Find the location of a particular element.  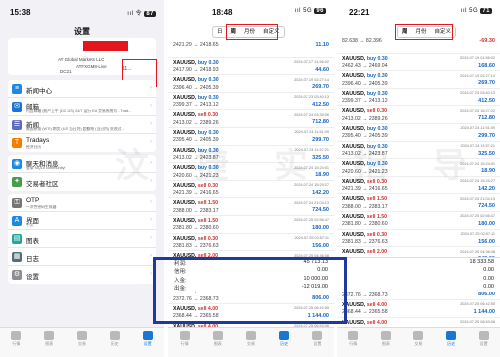

status-bar: 22:21 ııl 5G 71 is located at coordinates (418, 11).